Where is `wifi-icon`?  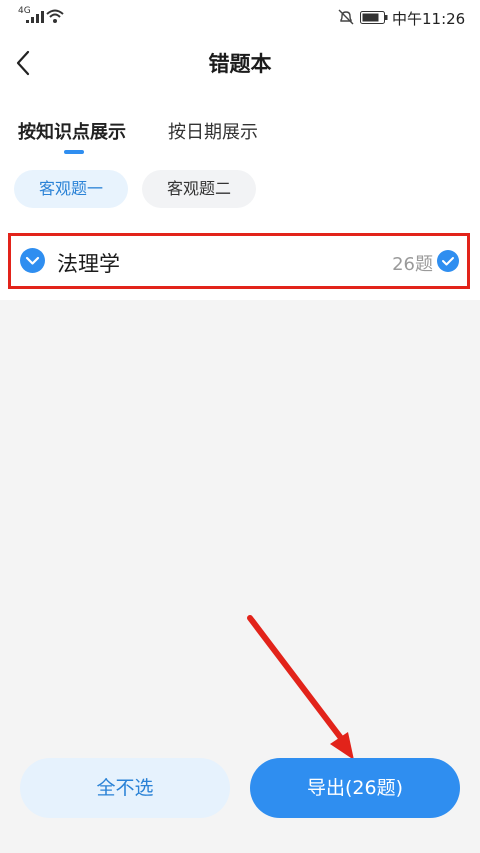
wifi-icon is located at coordinates (55, 16).